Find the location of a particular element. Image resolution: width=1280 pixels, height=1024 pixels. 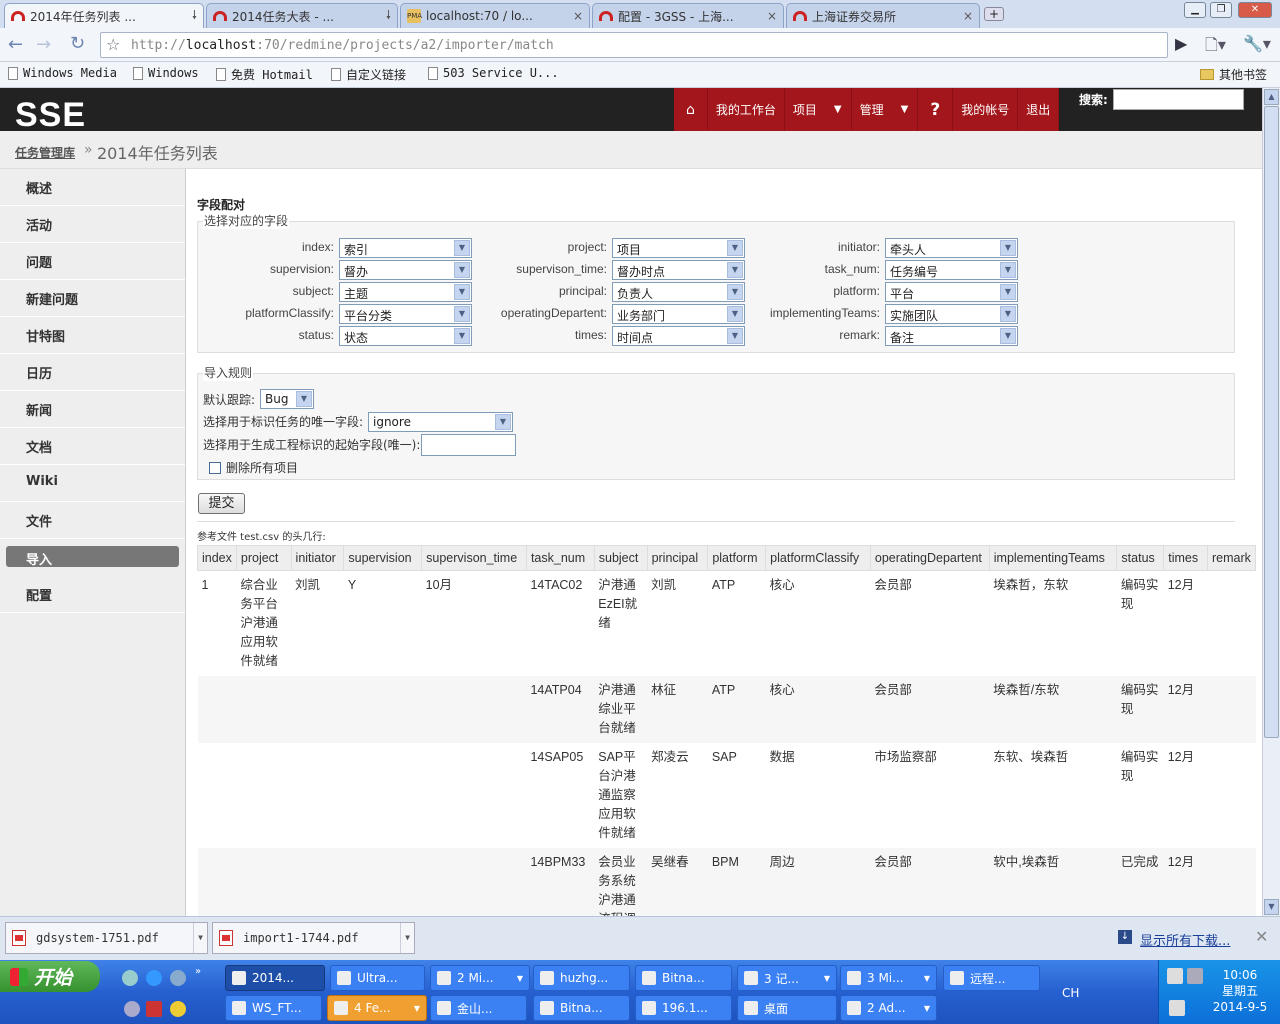

mapping-select-supervison-time: 督办时点 ▼ is located at coordinates (678, 270).